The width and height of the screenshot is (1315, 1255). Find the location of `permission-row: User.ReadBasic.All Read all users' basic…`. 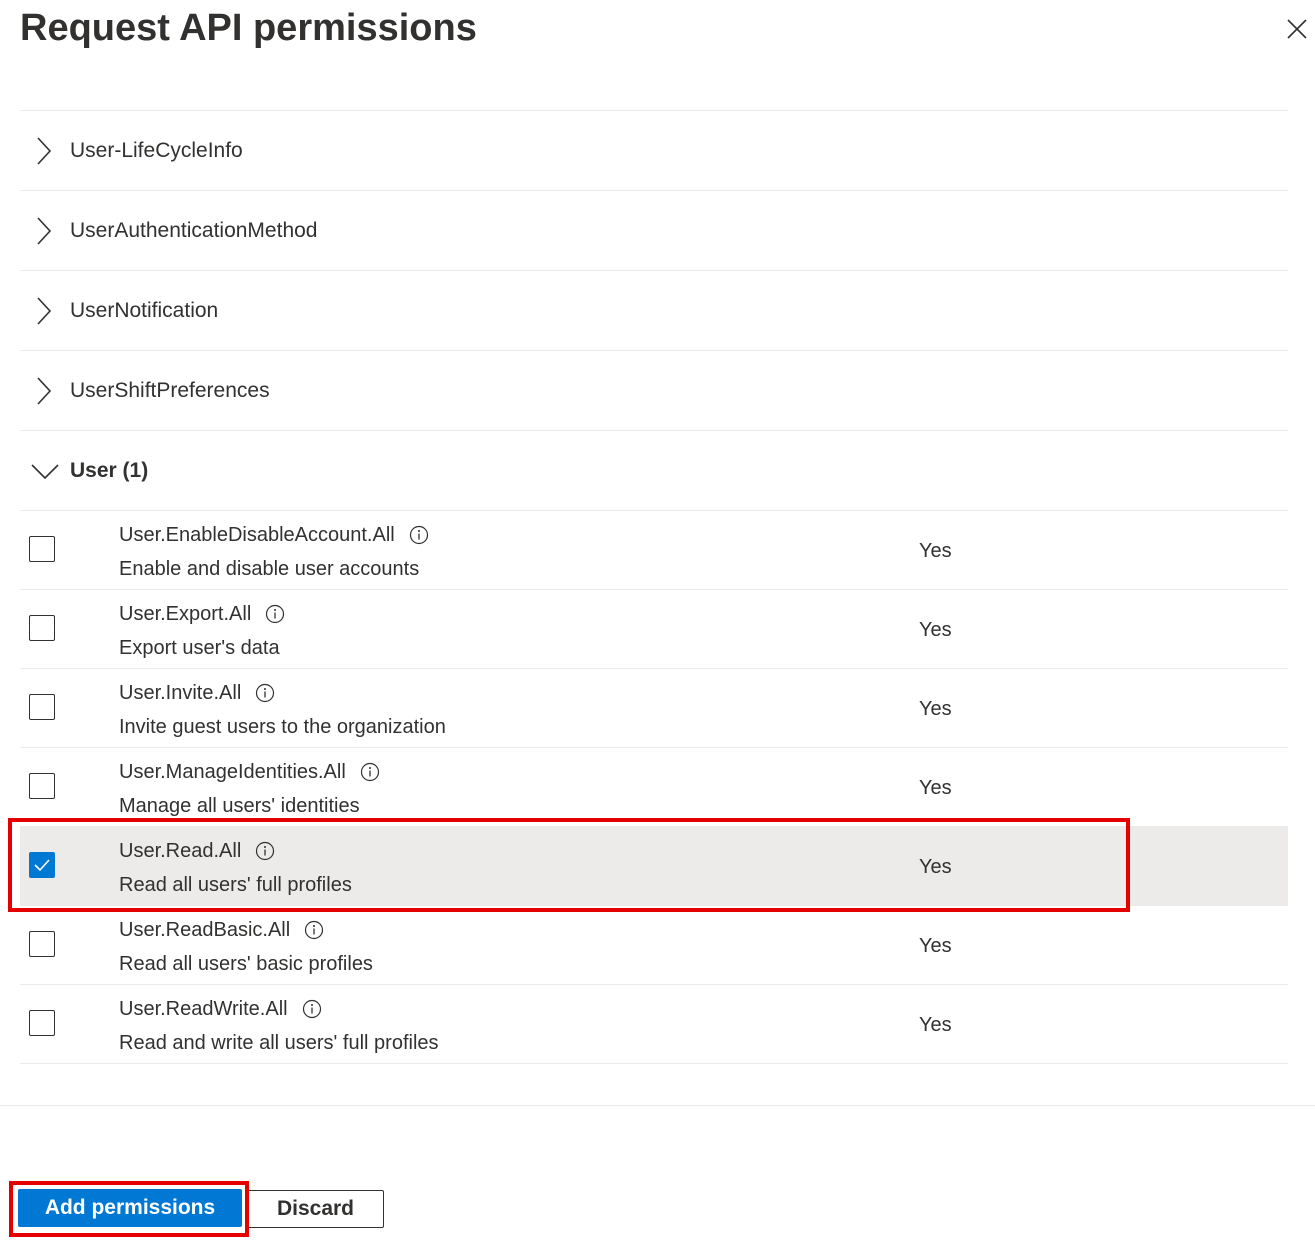

permission-row: User.ReadBasic.All Read all users' basic… is located at coordinates (654, 945).